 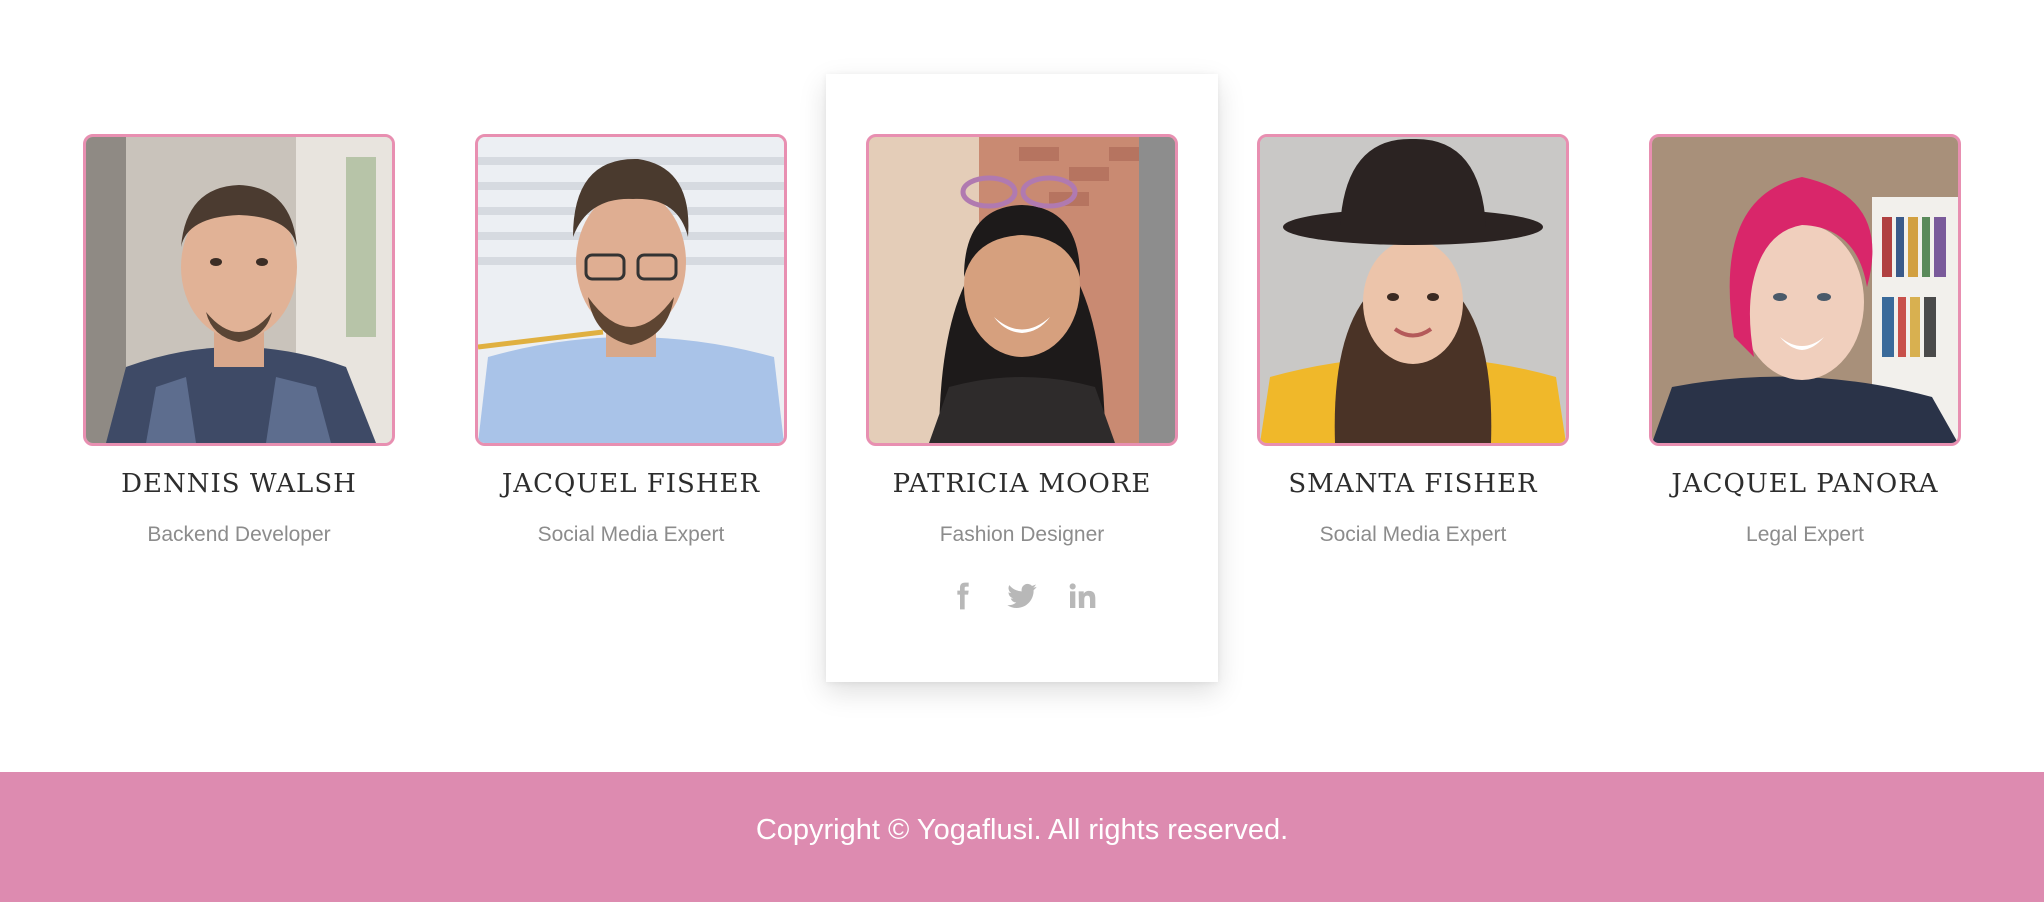 I want to click on team-member-card: JACQUEL FISHER Social Media Expert, so click(x=631, y=378).